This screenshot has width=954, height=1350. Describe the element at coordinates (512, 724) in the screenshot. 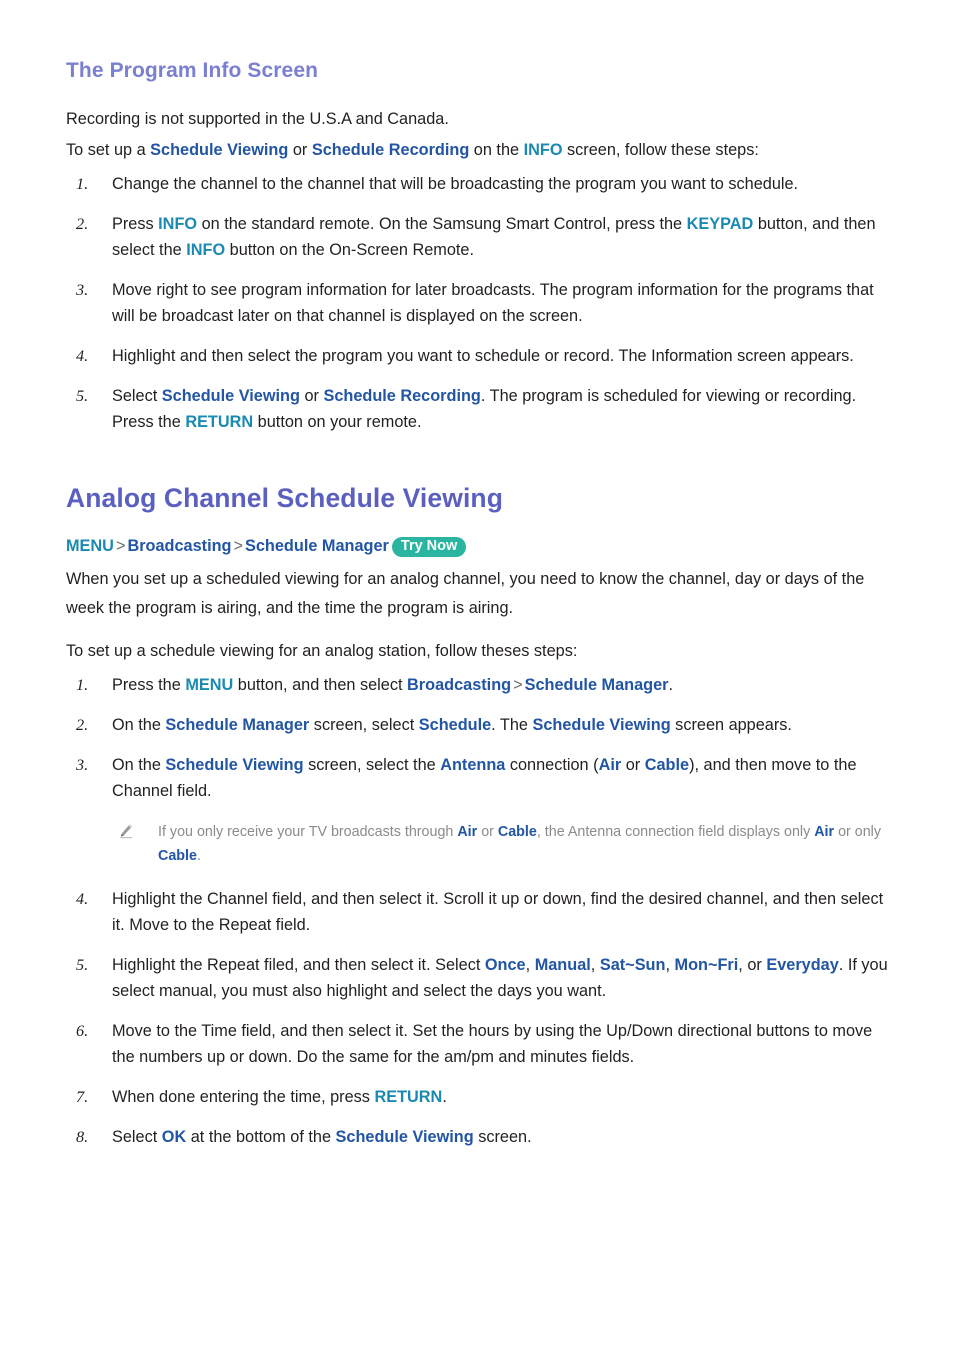

I see `text-fragment: . The` at that location.